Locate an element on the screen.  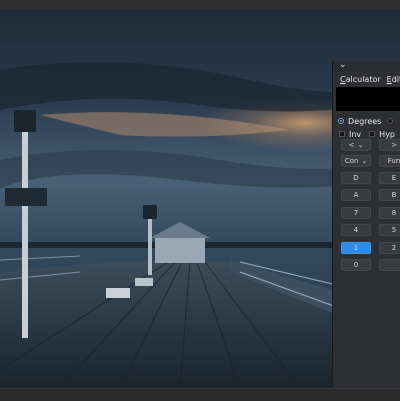
key-a: A is located at coordinates (356, 195).